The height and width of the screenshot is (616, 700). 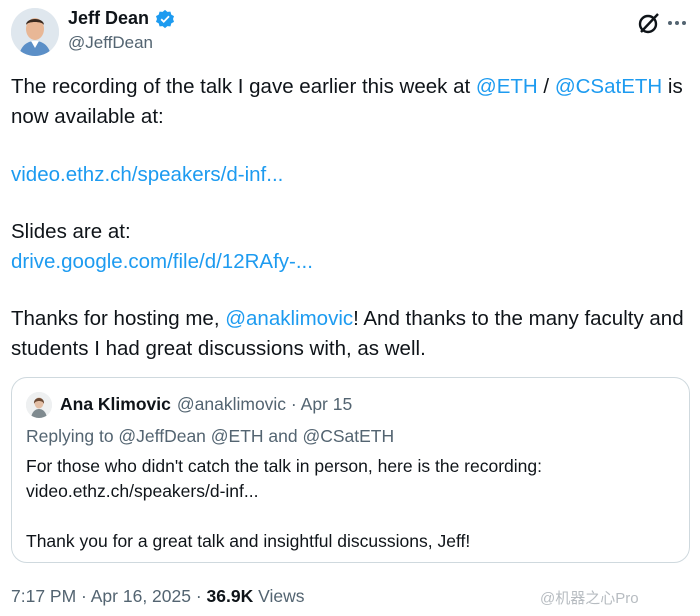 I want to click on author-name: Jeff Dean, so click(x=108, y=18).